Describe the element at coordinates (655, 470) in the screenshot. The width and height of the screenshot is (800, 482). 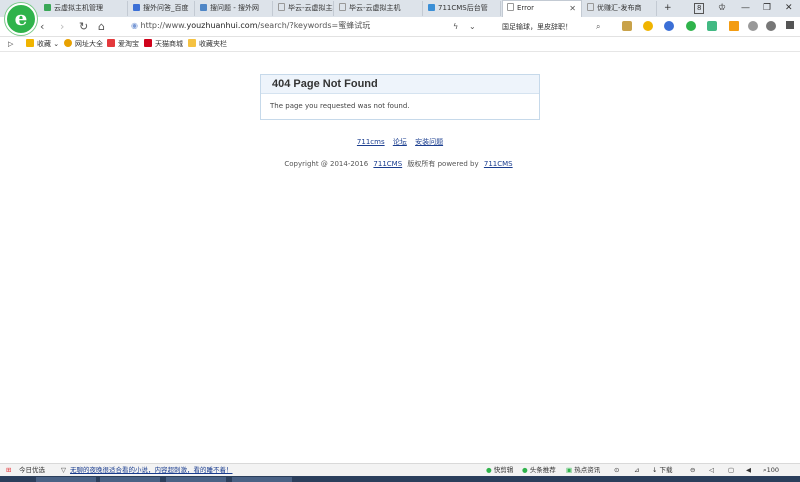
I see `download-icon: ↓` at that location.